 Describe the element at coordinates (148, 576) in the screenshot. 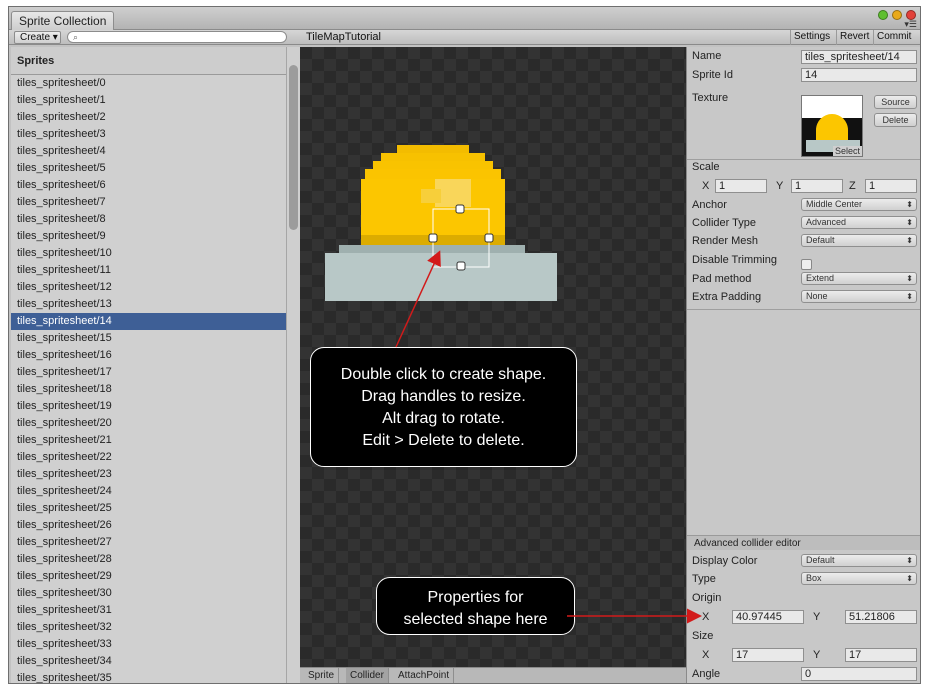

I see `list-item: tiles_spritesheet/29` at that location.